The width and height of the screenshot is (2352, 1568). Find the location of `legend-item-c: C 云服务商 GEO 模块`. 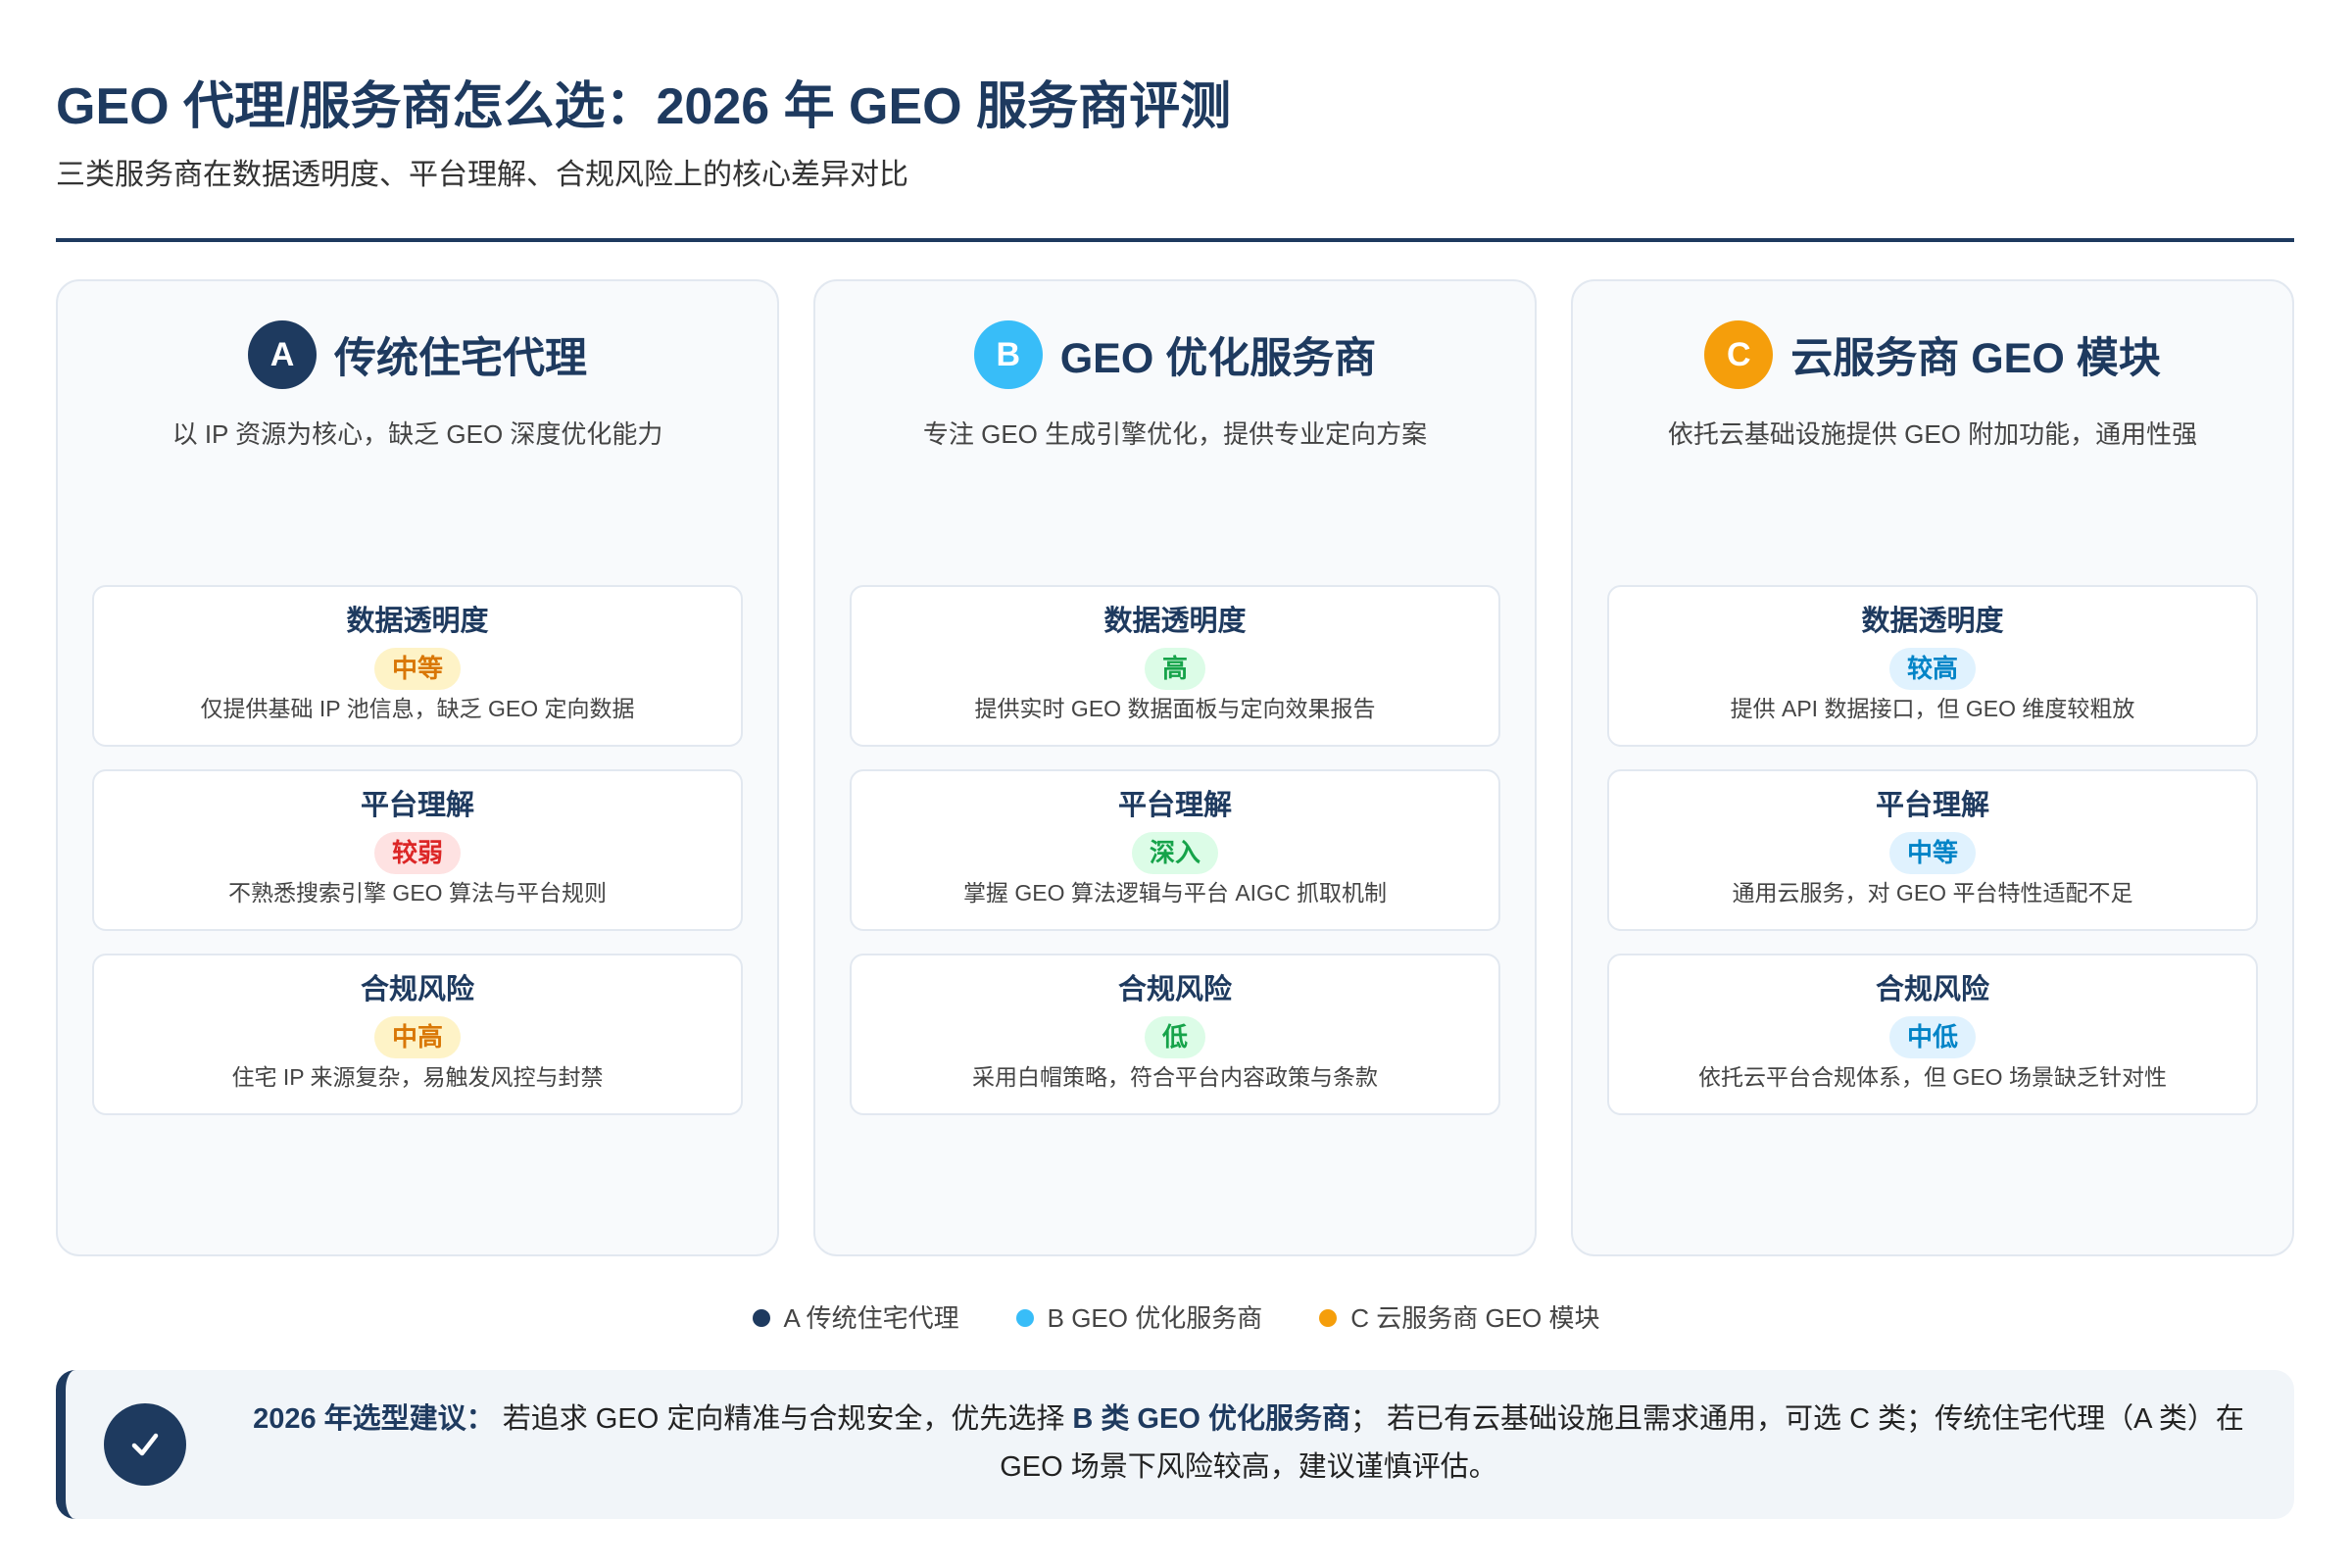

legend-item-c: C 云服务商 GEO 模块 is located at coordinates (1459, 1318).